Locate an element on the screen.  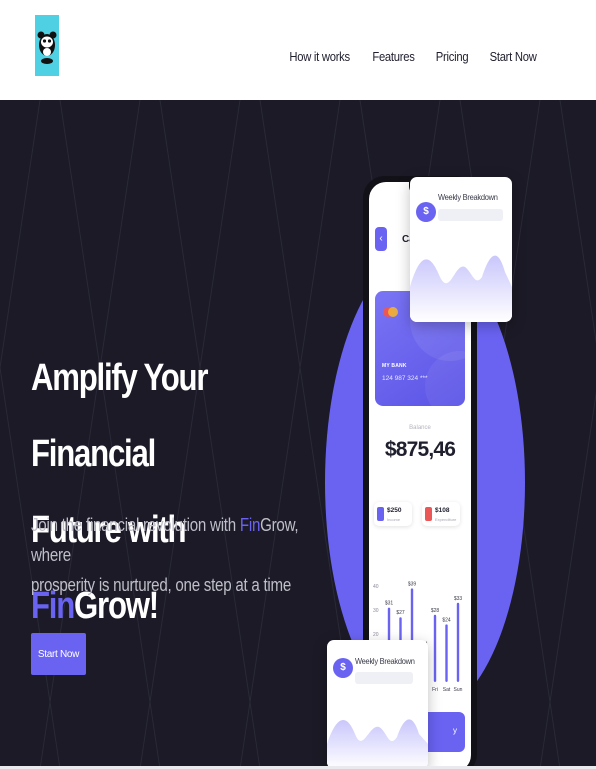
expenditure-label: Expenditure is located at coordinates (446, 519).